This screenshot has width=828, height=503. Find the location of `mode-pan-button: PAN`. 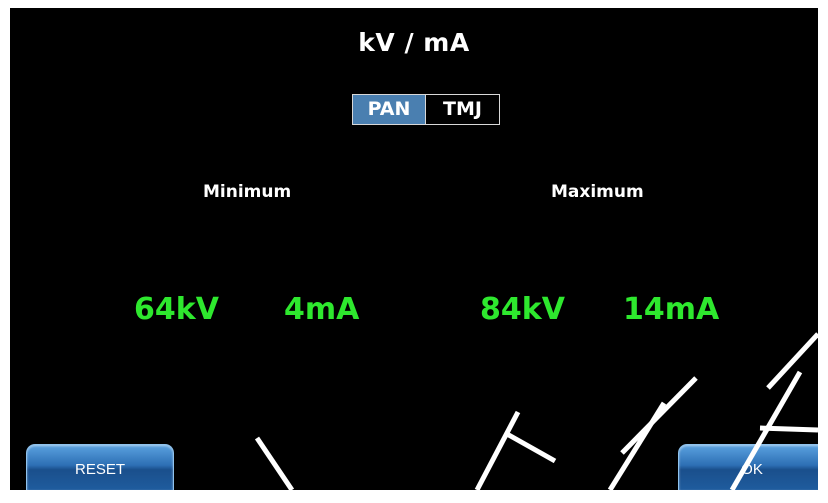

mode-pan-button: PAN is located at coordinates (389, 109).